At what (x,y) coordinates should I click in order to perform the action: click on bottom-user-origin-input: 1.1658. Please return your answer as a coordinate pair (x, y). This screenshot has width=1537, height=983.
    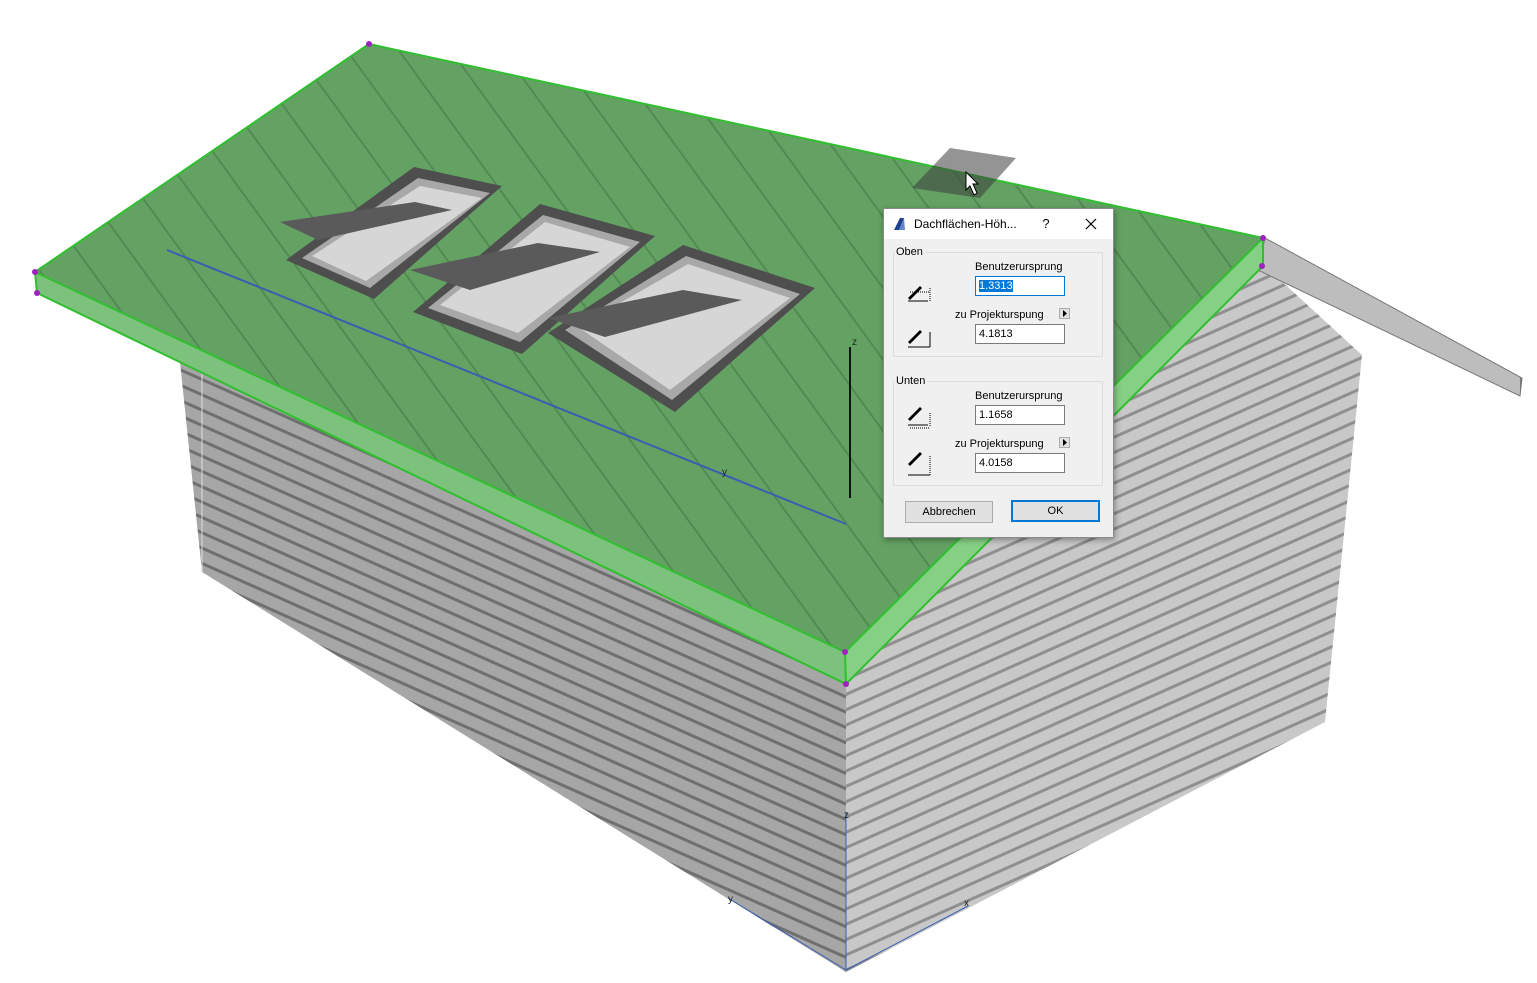
    Looking at the image, I should click on (1020, 415).